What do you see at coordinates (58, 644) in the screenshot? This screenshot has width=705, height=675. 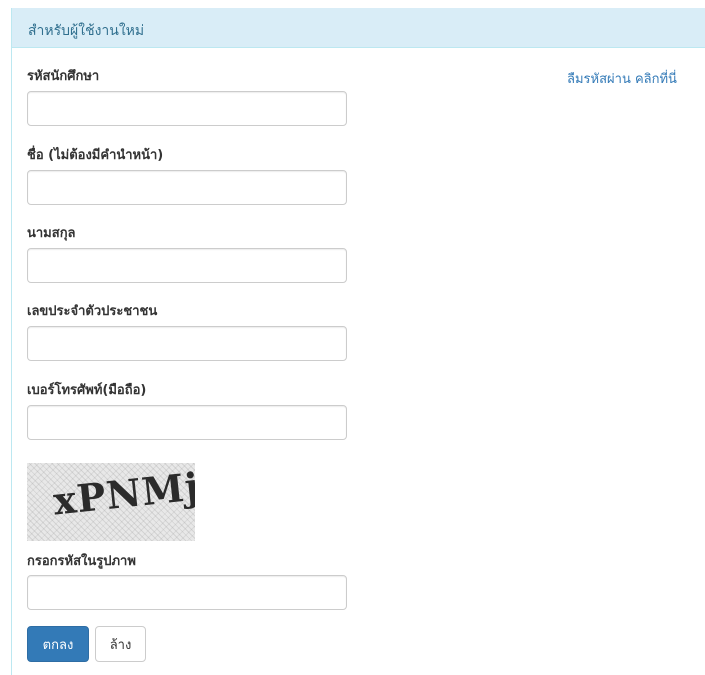 I see `submit-button: ตกลง` at bounding box center [58, 644].